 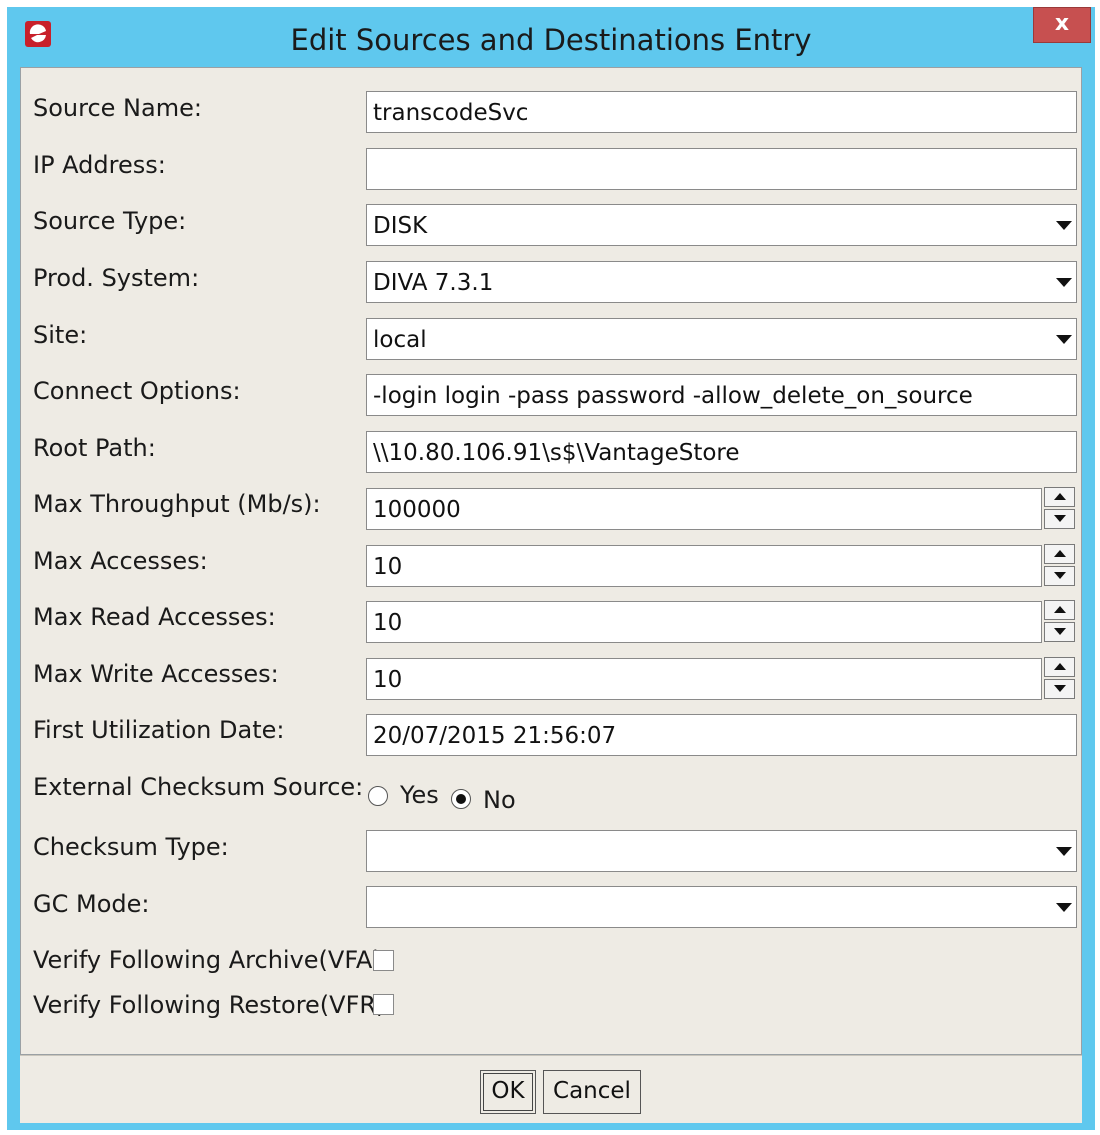 I want to click on root-path-input: \\10.80.106.91\s$\VantageStore, so click(x=721, y=452).